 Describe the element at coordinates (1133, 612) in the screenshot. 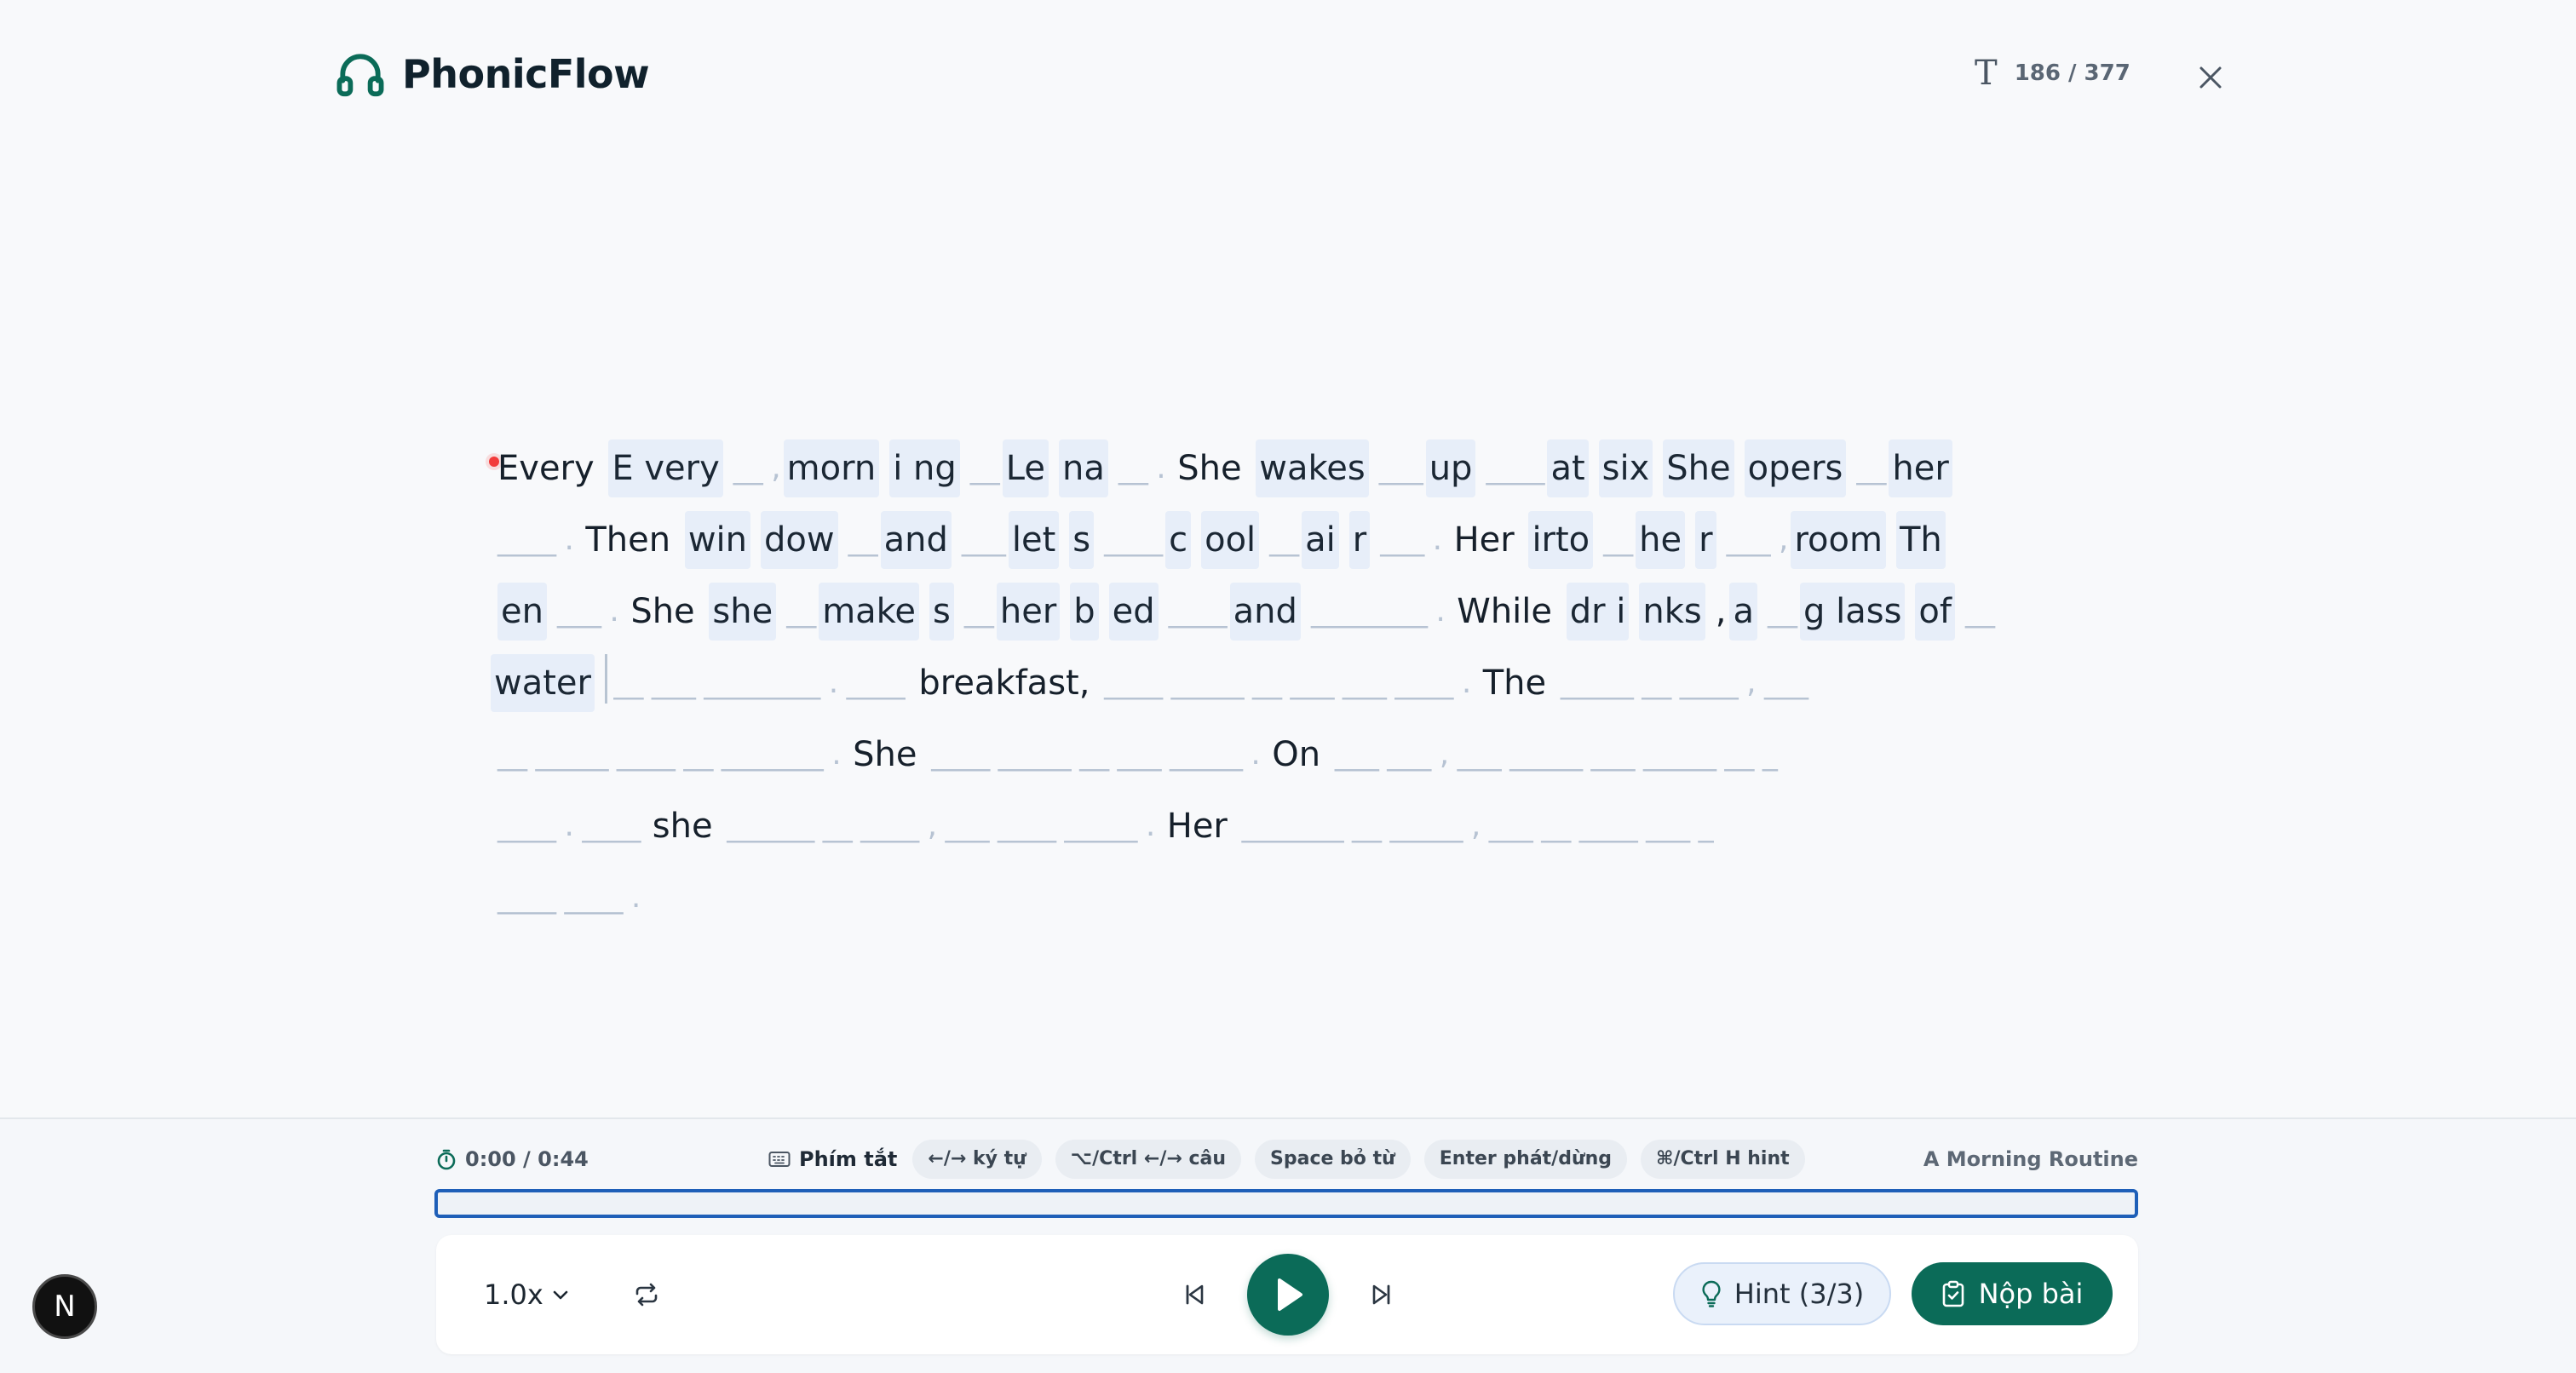

I see `typed-word: ed` at that location.